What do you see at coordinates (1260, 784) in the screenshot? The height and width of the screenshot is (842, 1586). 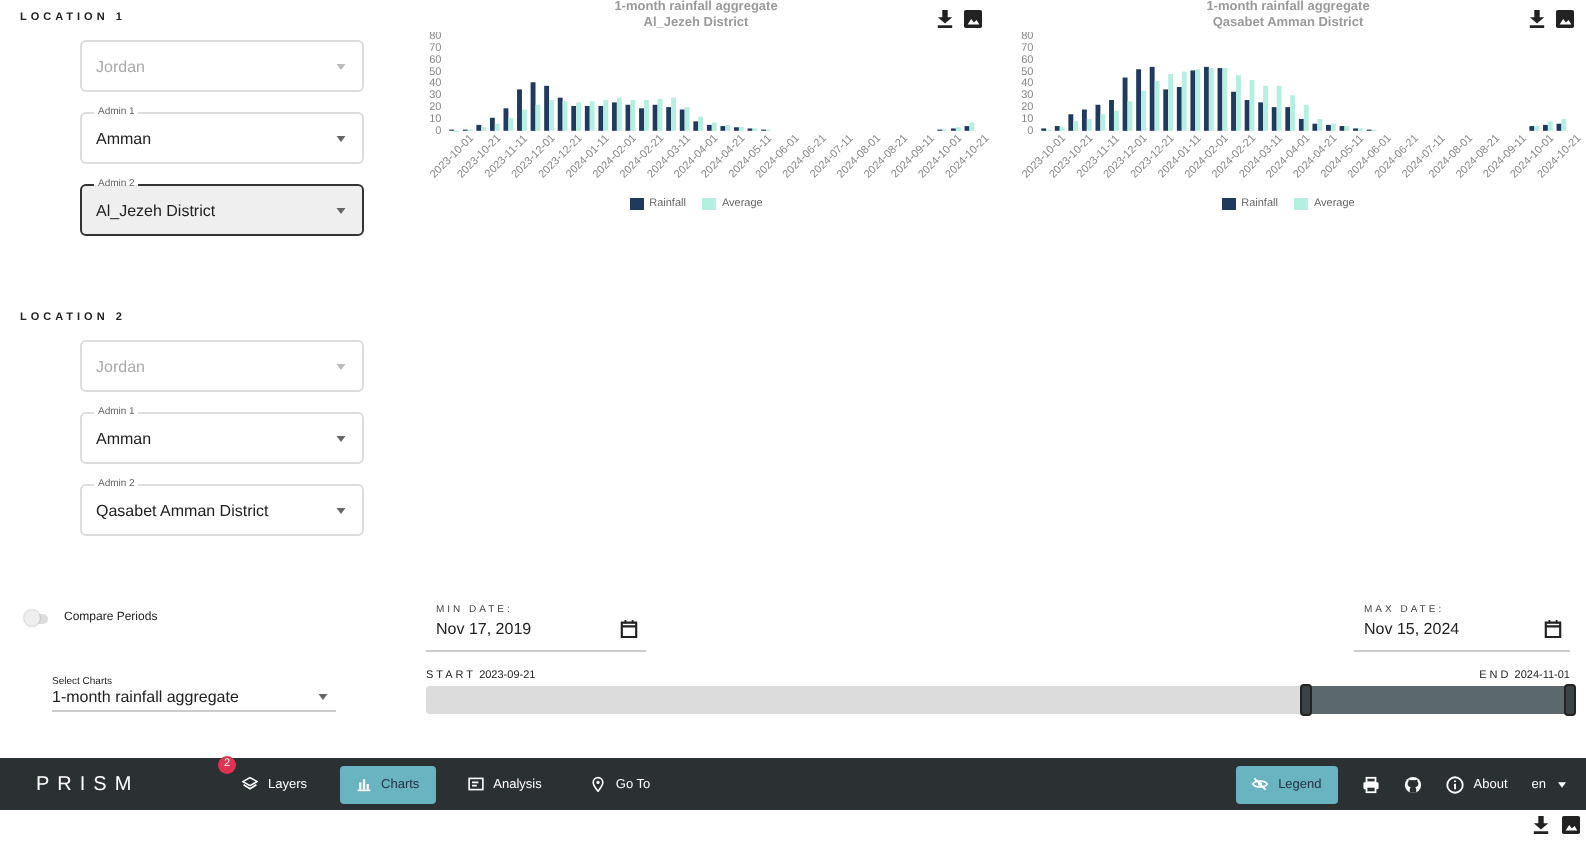 I see `hidden-eye-icon` at bounding box center [1260, 784].